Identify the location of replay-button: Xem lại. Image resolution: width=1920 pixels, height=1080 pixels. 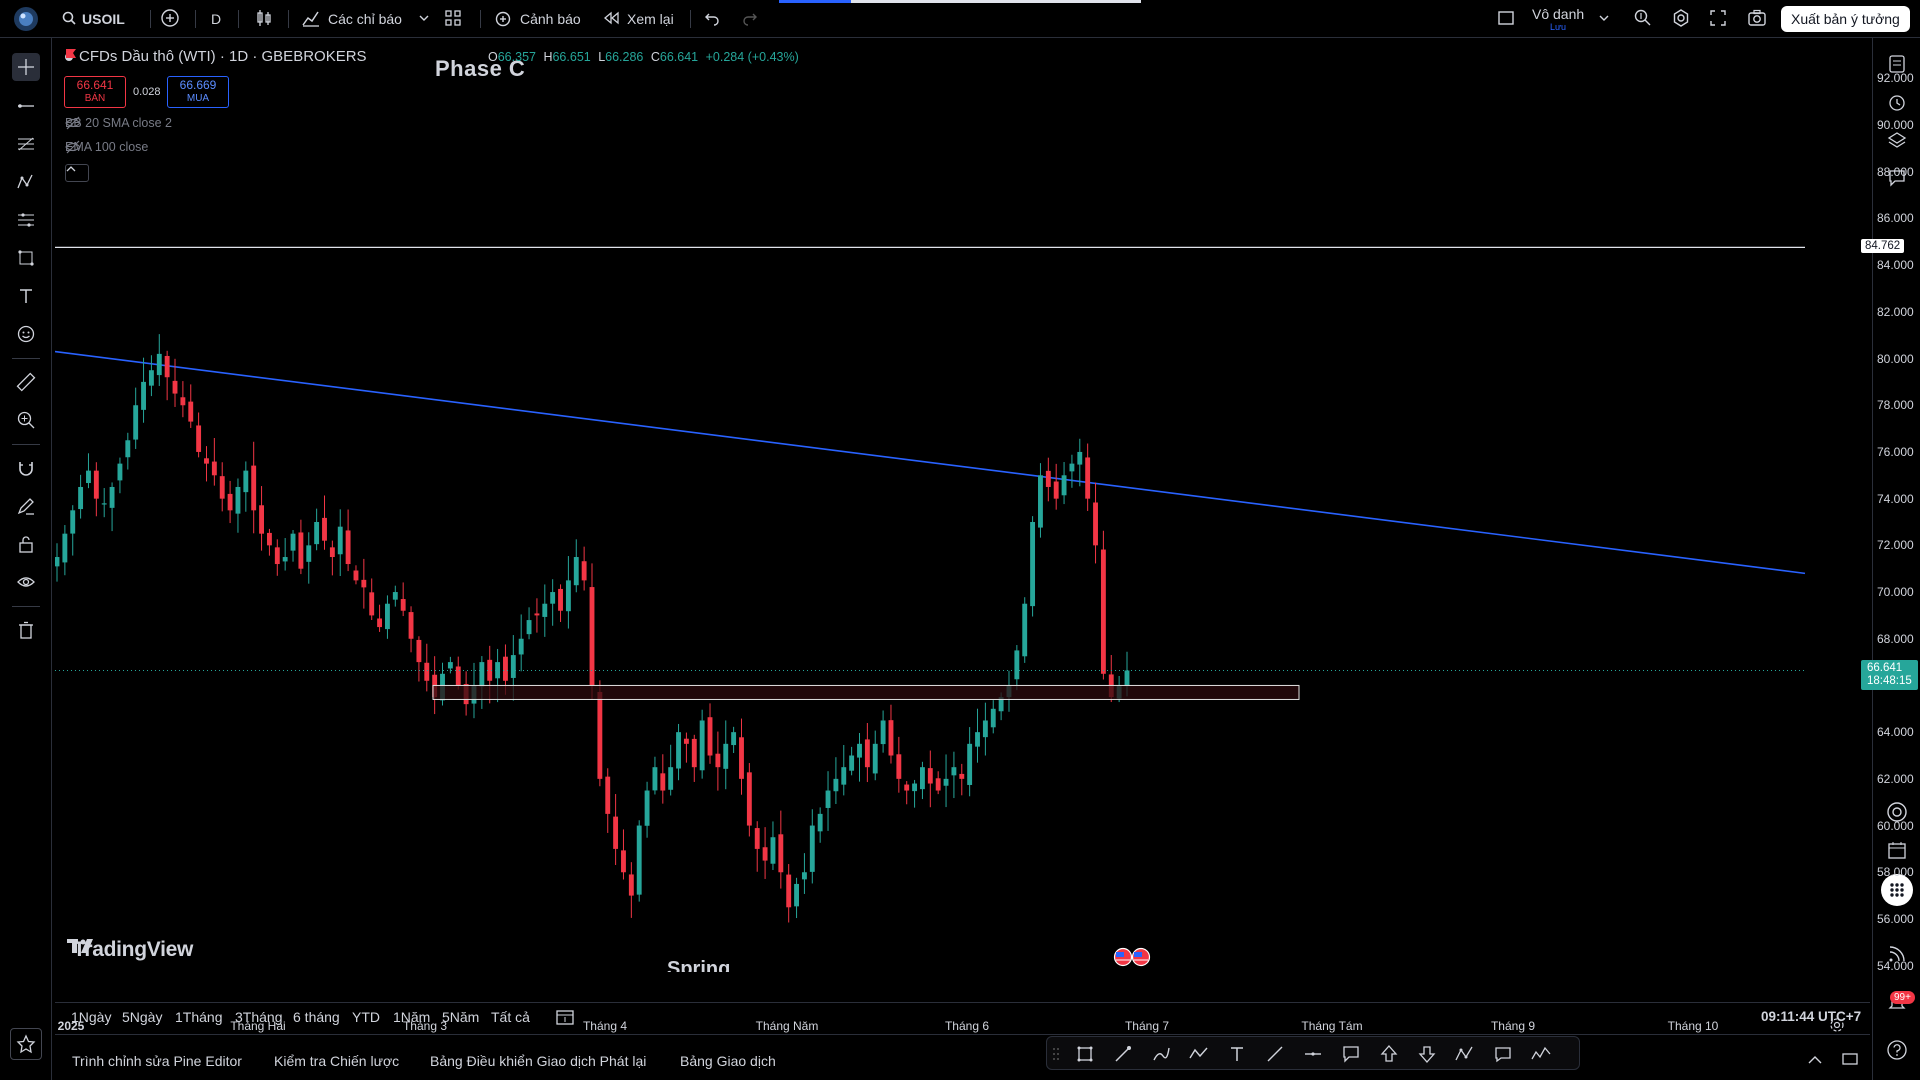
(638, 19).